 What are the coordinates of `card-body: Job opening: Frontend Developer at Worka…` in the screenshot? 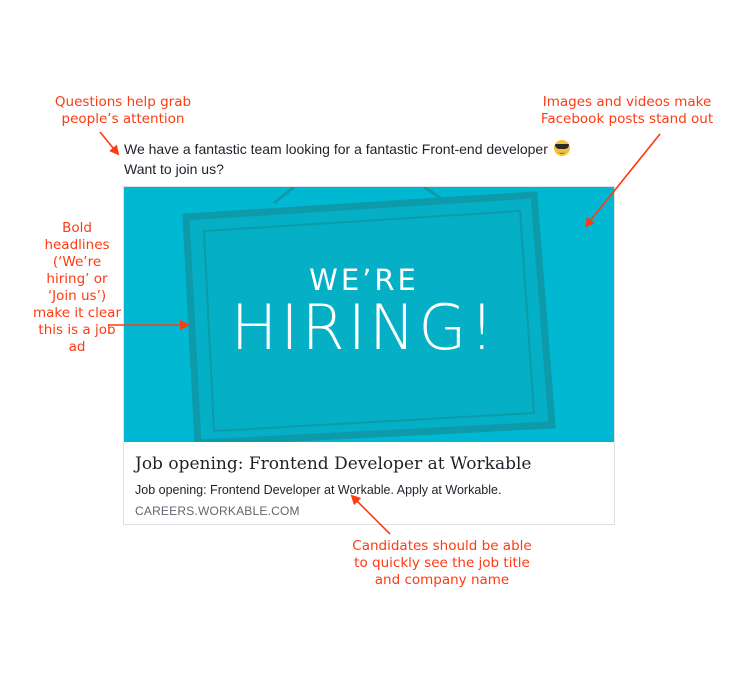 It's located at (369, 483).